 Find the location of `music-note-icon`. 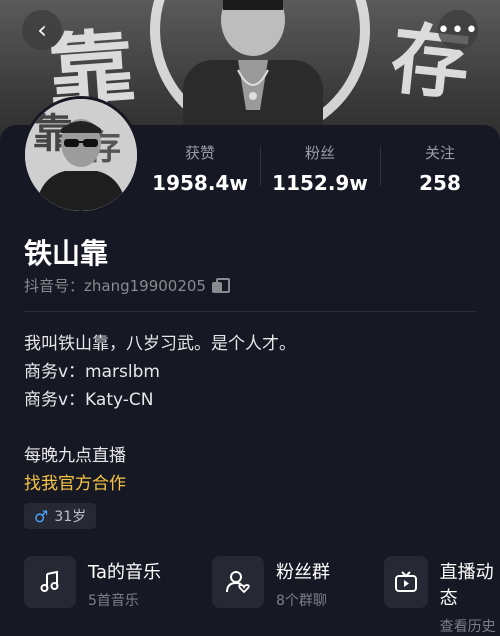

music-note-icon is located at coordinates (50, 582).